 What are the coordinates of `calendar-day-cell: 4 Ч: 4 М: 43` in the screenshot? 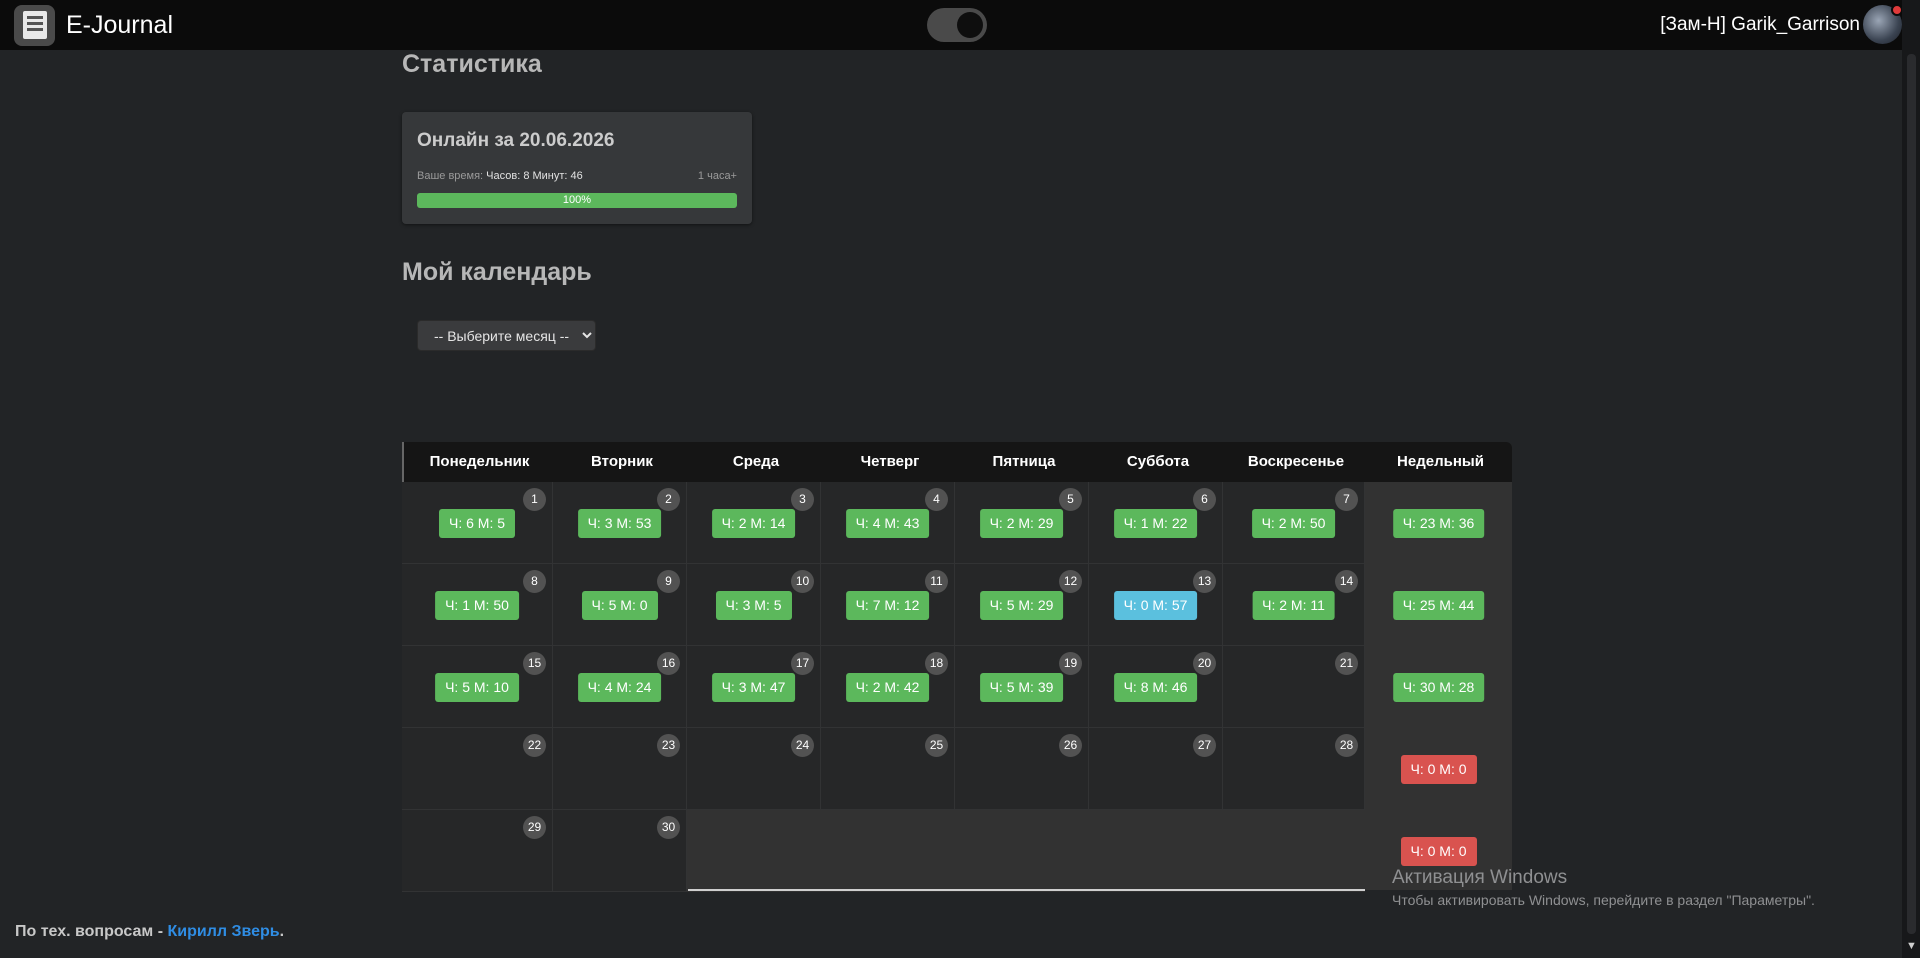 It's located at (888, 523).